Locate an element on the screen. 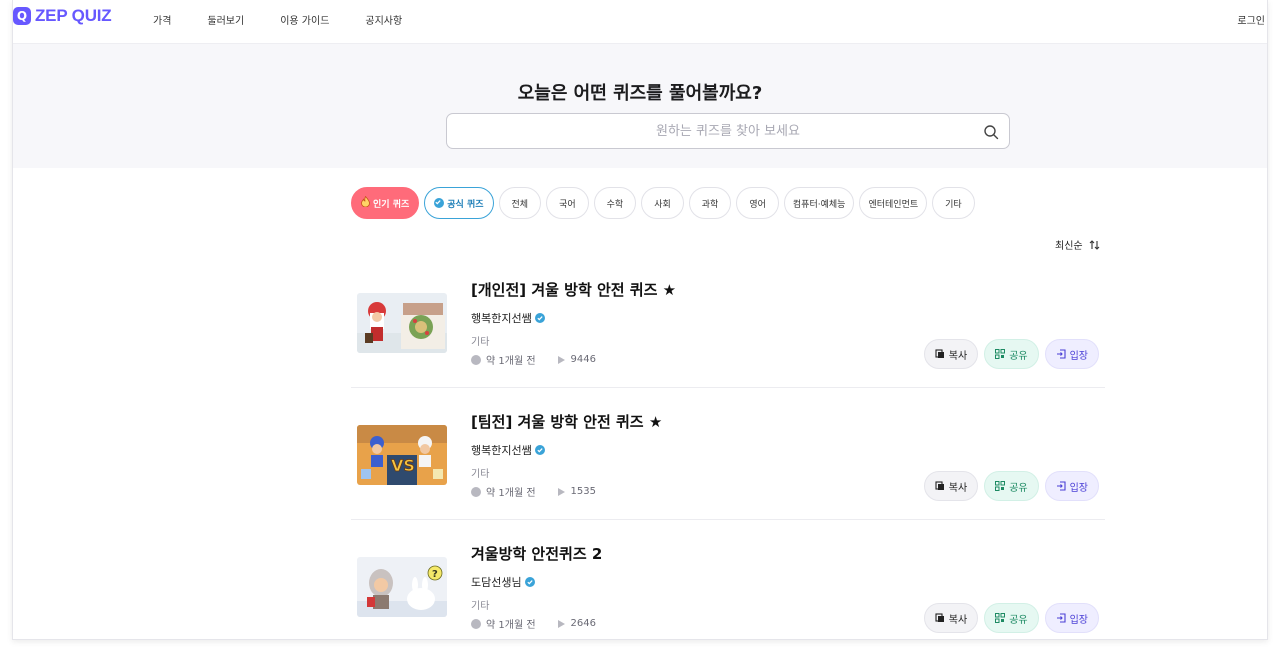  chip-korean: 국어 is located at coordinates (567, 203).